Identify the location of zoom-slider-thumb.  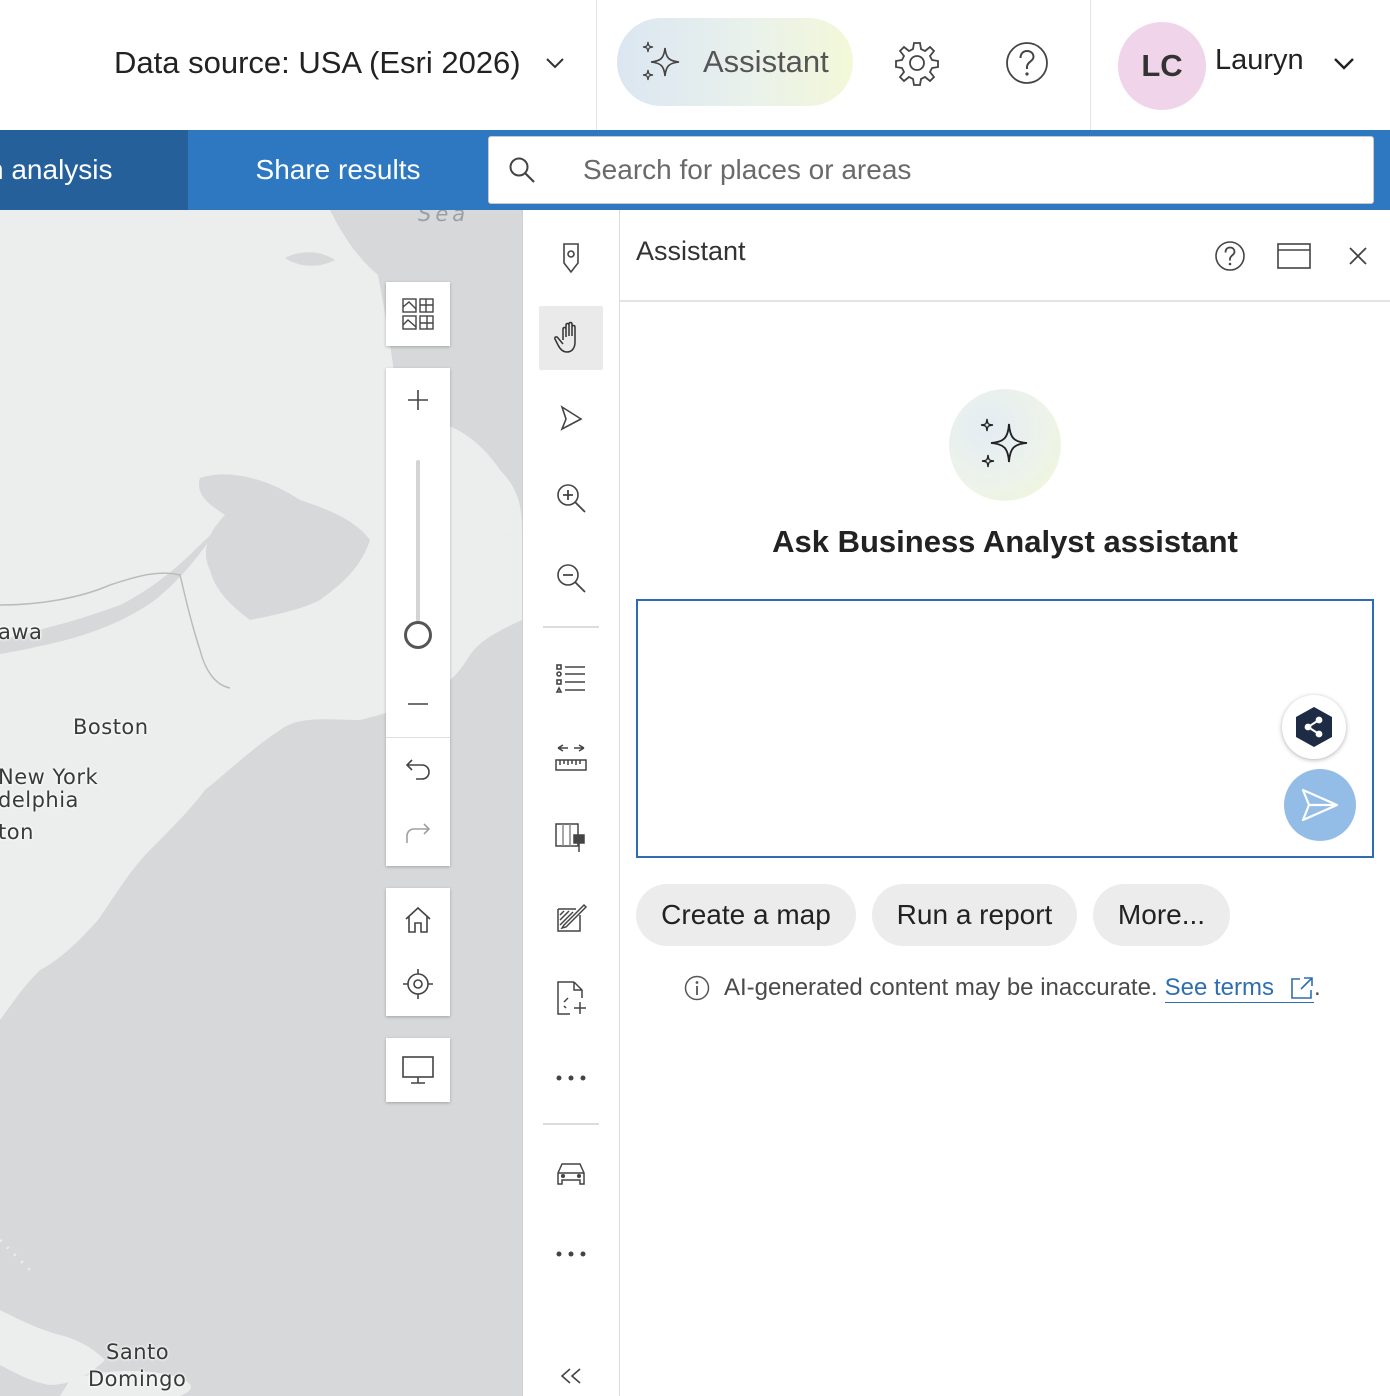
(418, 635).